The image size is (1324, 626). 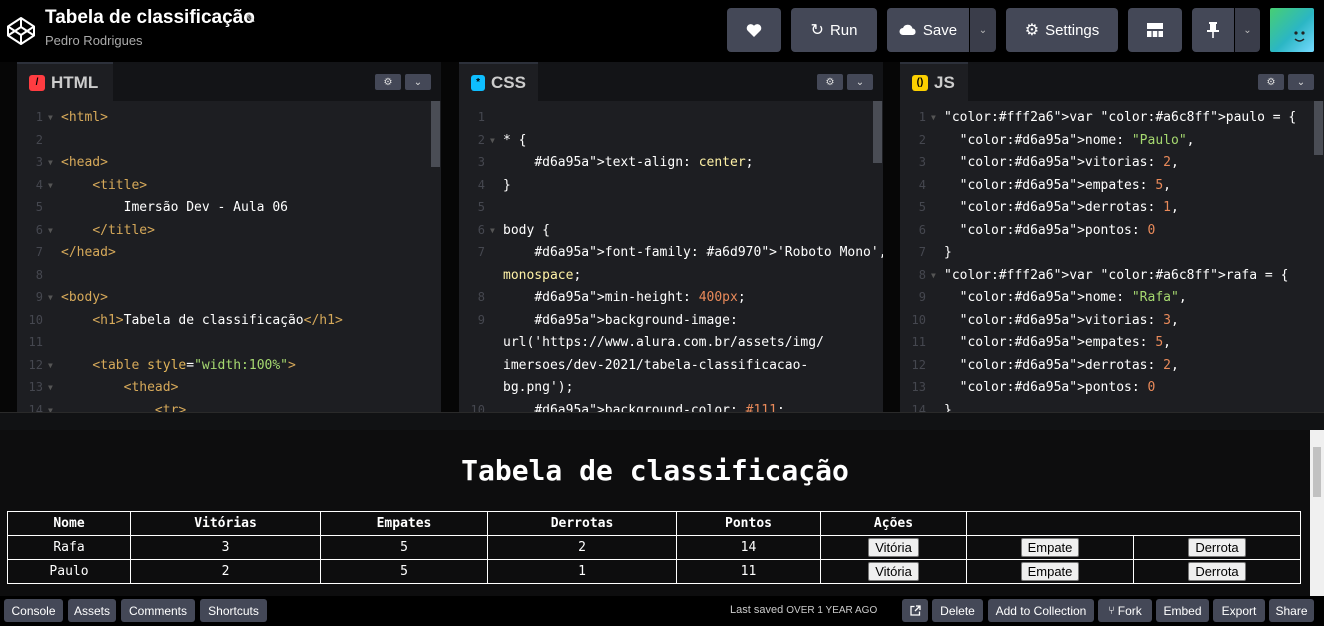 I want to click on author-name: Pedro Rodrigues, so click(x=94, y=40).